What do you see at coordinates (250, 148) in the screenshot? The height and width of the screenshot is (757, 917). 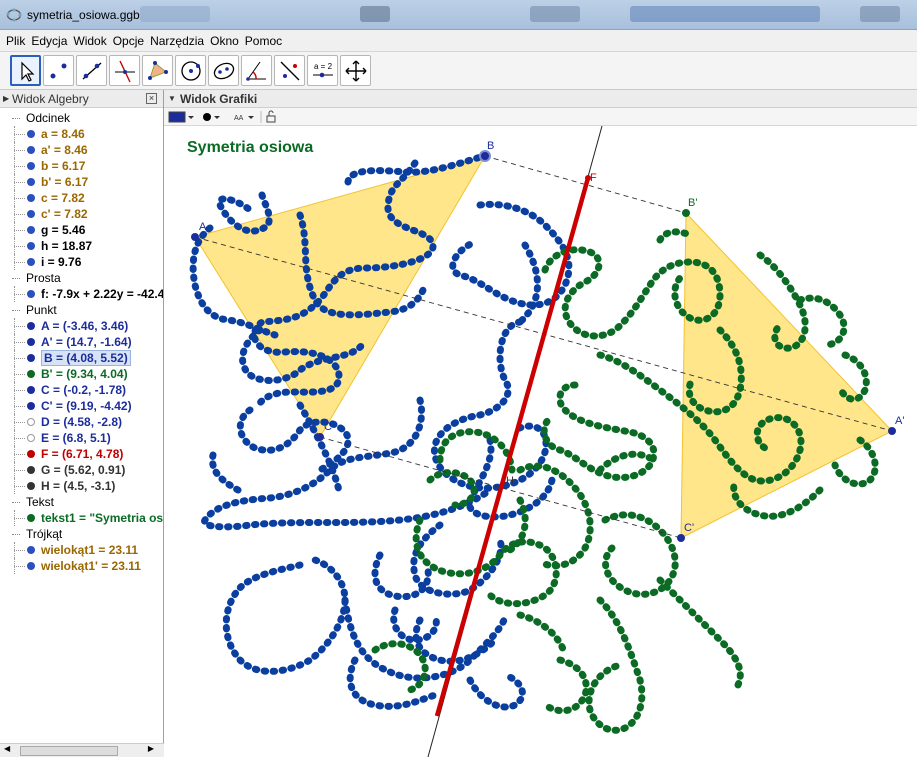 I see `graphics-text-symetria: Symetria osiowa` at bounding box center [250, 148].